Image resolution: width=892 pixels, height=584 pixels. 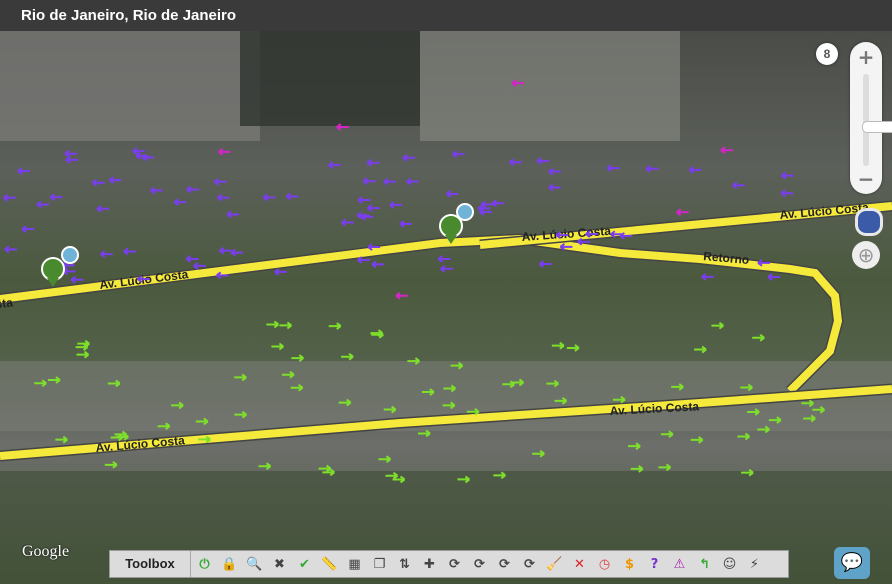 What do you see at coordinates (877, 120) in the screenshot?
I see `zoom-slider-track` at bounding box center [877, 120].